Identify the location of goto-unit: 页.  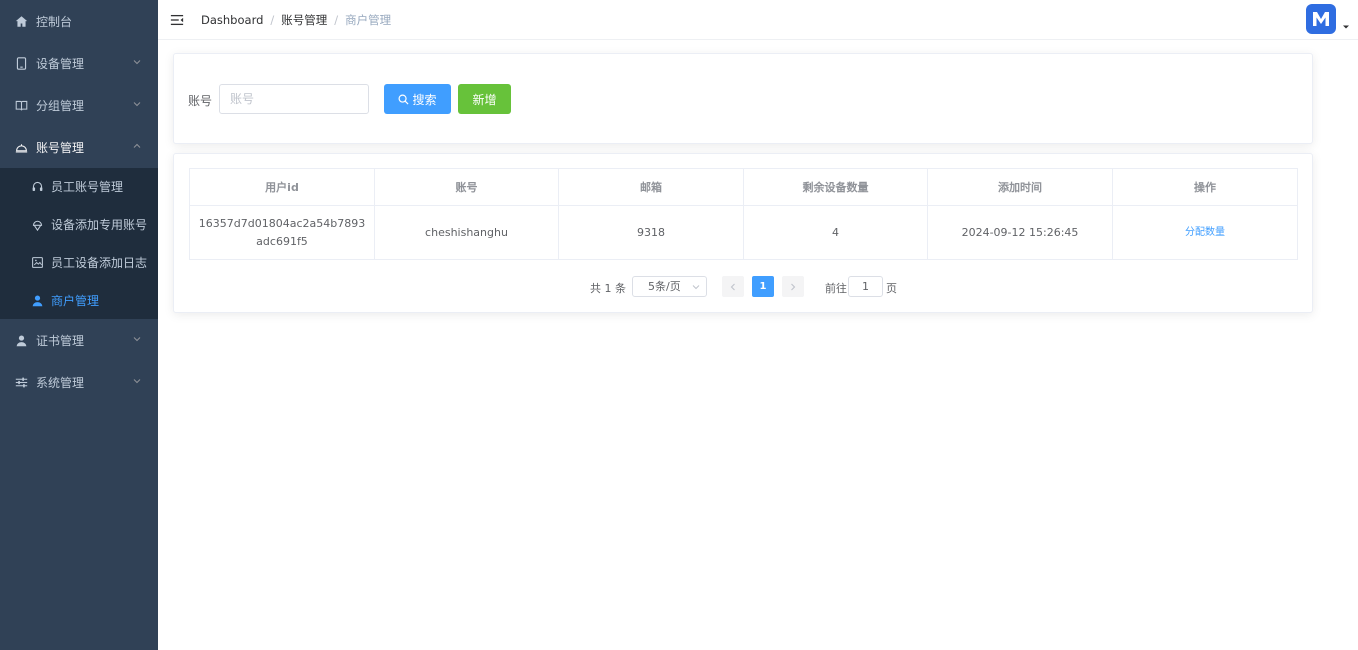
(891, 288).